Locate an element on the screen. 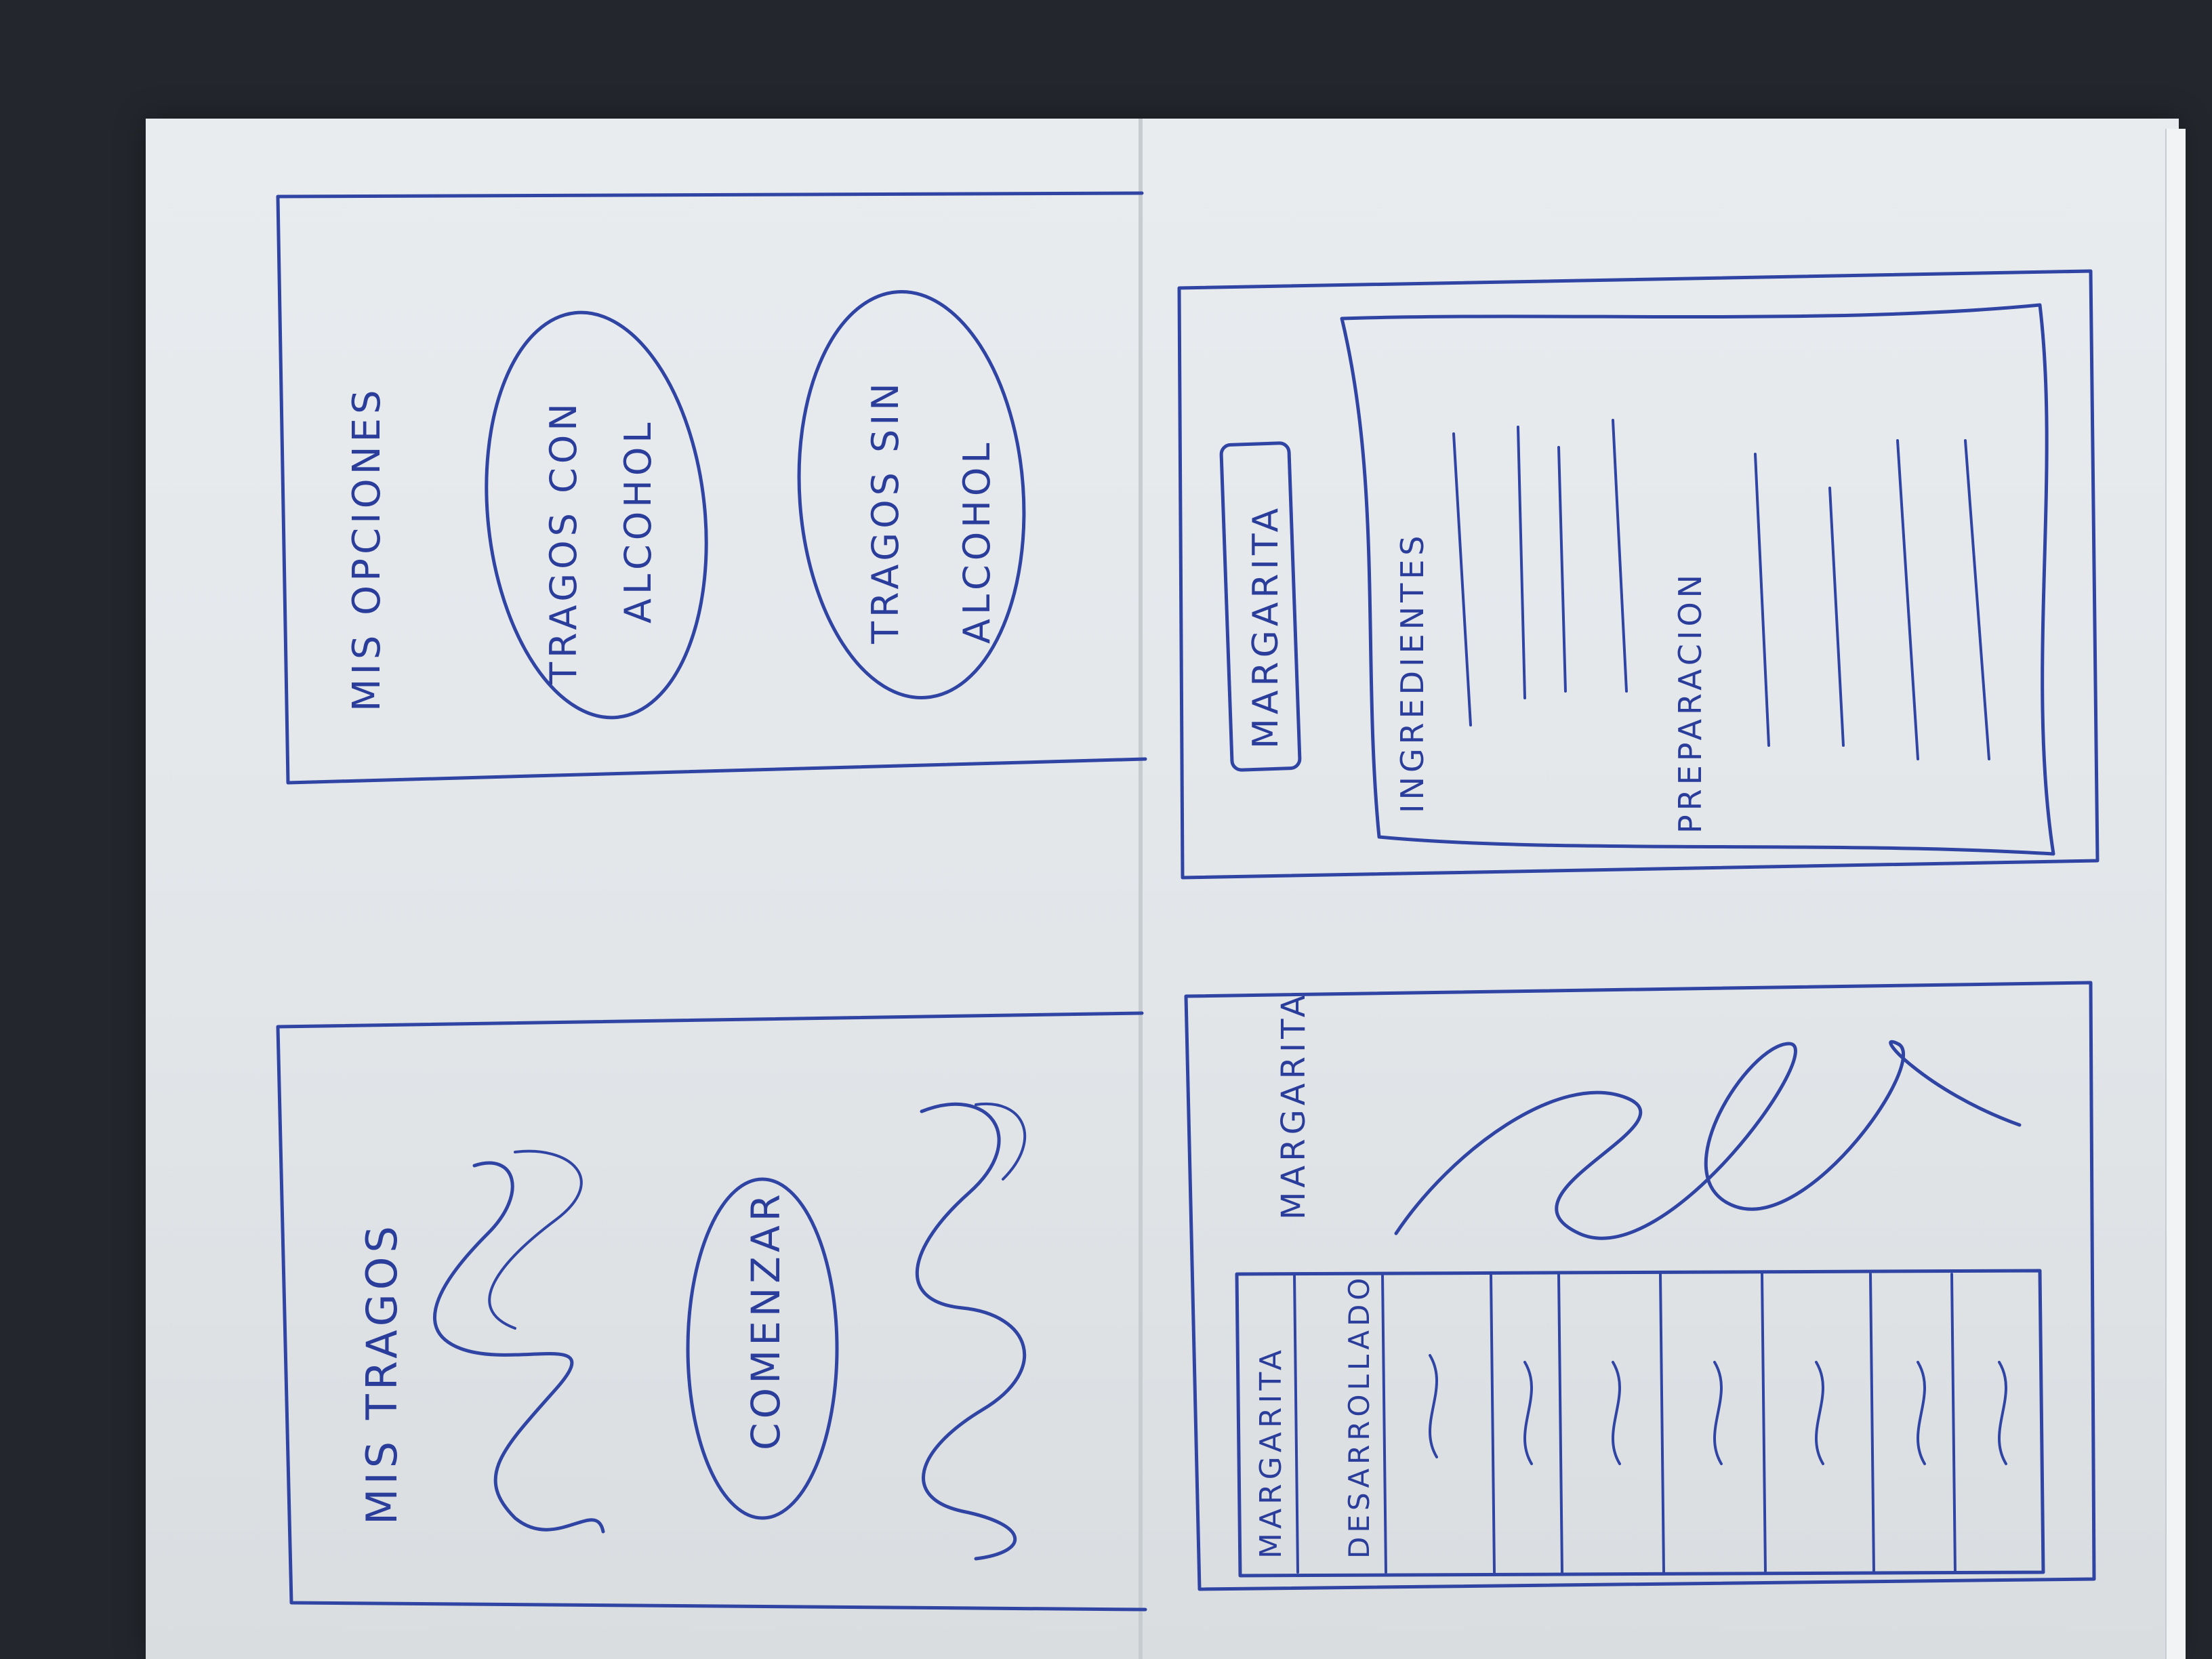 This screenshot has height=1659, width=2212. detalle-drink-name: MARGARITA is located at coordinates (1266, 626).